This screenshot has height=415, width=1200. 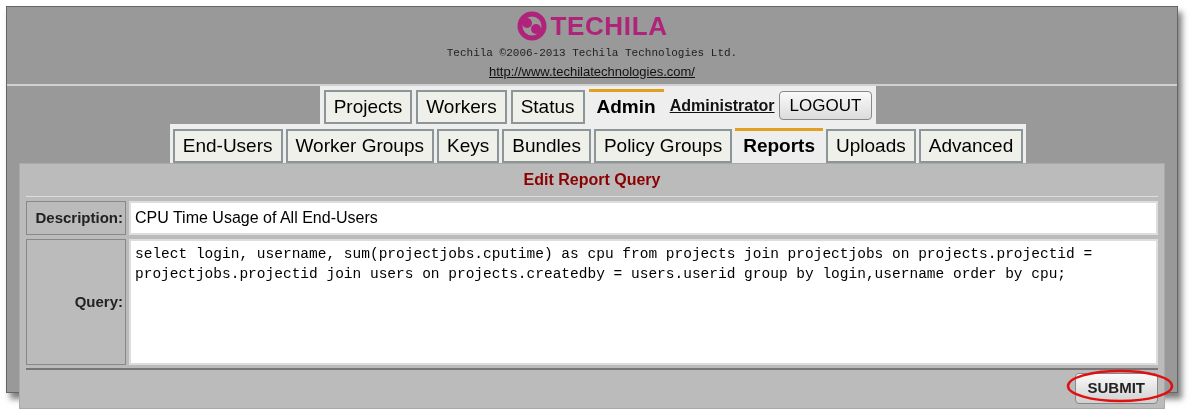 I want to click on tab: Keys, so click(x=468, y=146).